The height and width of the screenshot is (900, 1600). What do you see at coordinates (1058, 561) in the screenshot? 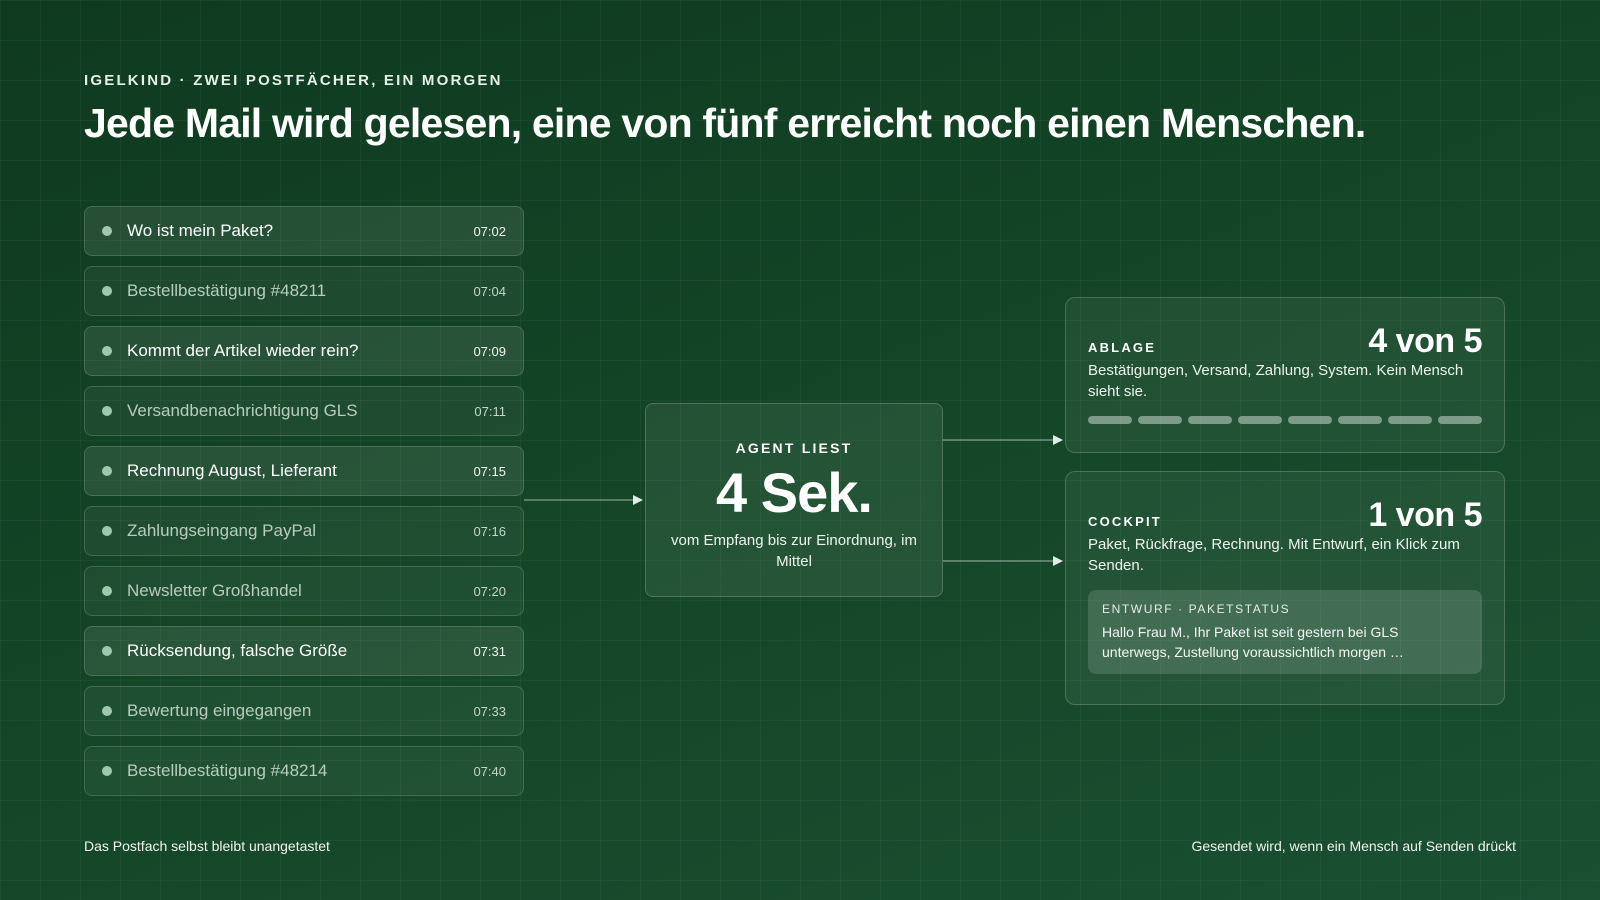
I see `arrowhead-cockpit` at bounding box center [1058, 561].